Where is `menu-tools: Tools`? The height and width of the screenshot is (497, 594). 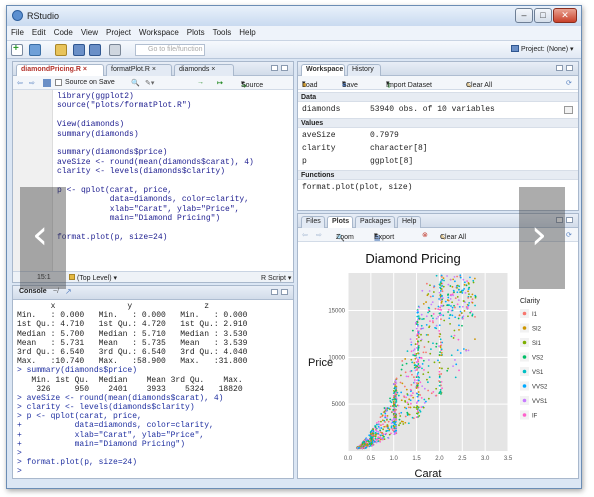 menu-tools: Tools is located at coordinates (222, 31).